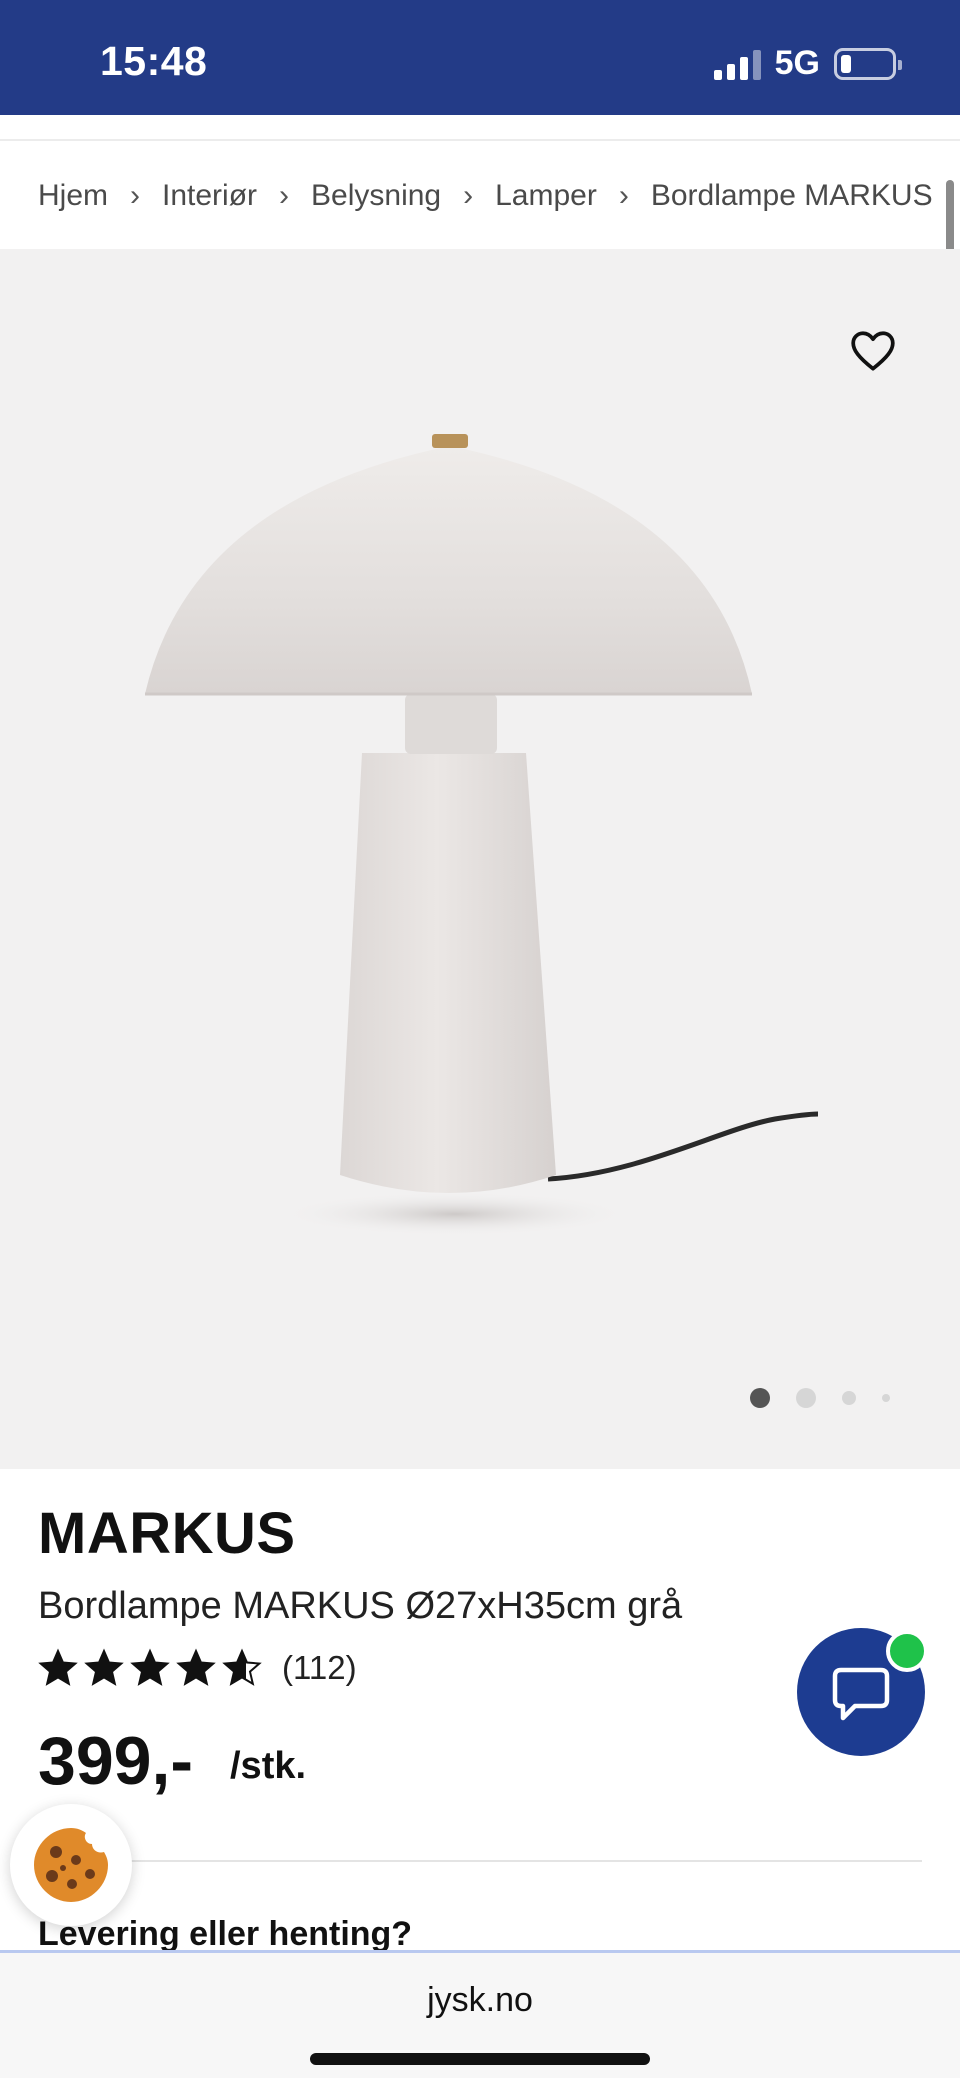 The height and width of the screenshot is (2078, 960). What do you see at coordinates (737, 64) in the screenshot?
I see `signal-icon` at bounding box center [737, 64].